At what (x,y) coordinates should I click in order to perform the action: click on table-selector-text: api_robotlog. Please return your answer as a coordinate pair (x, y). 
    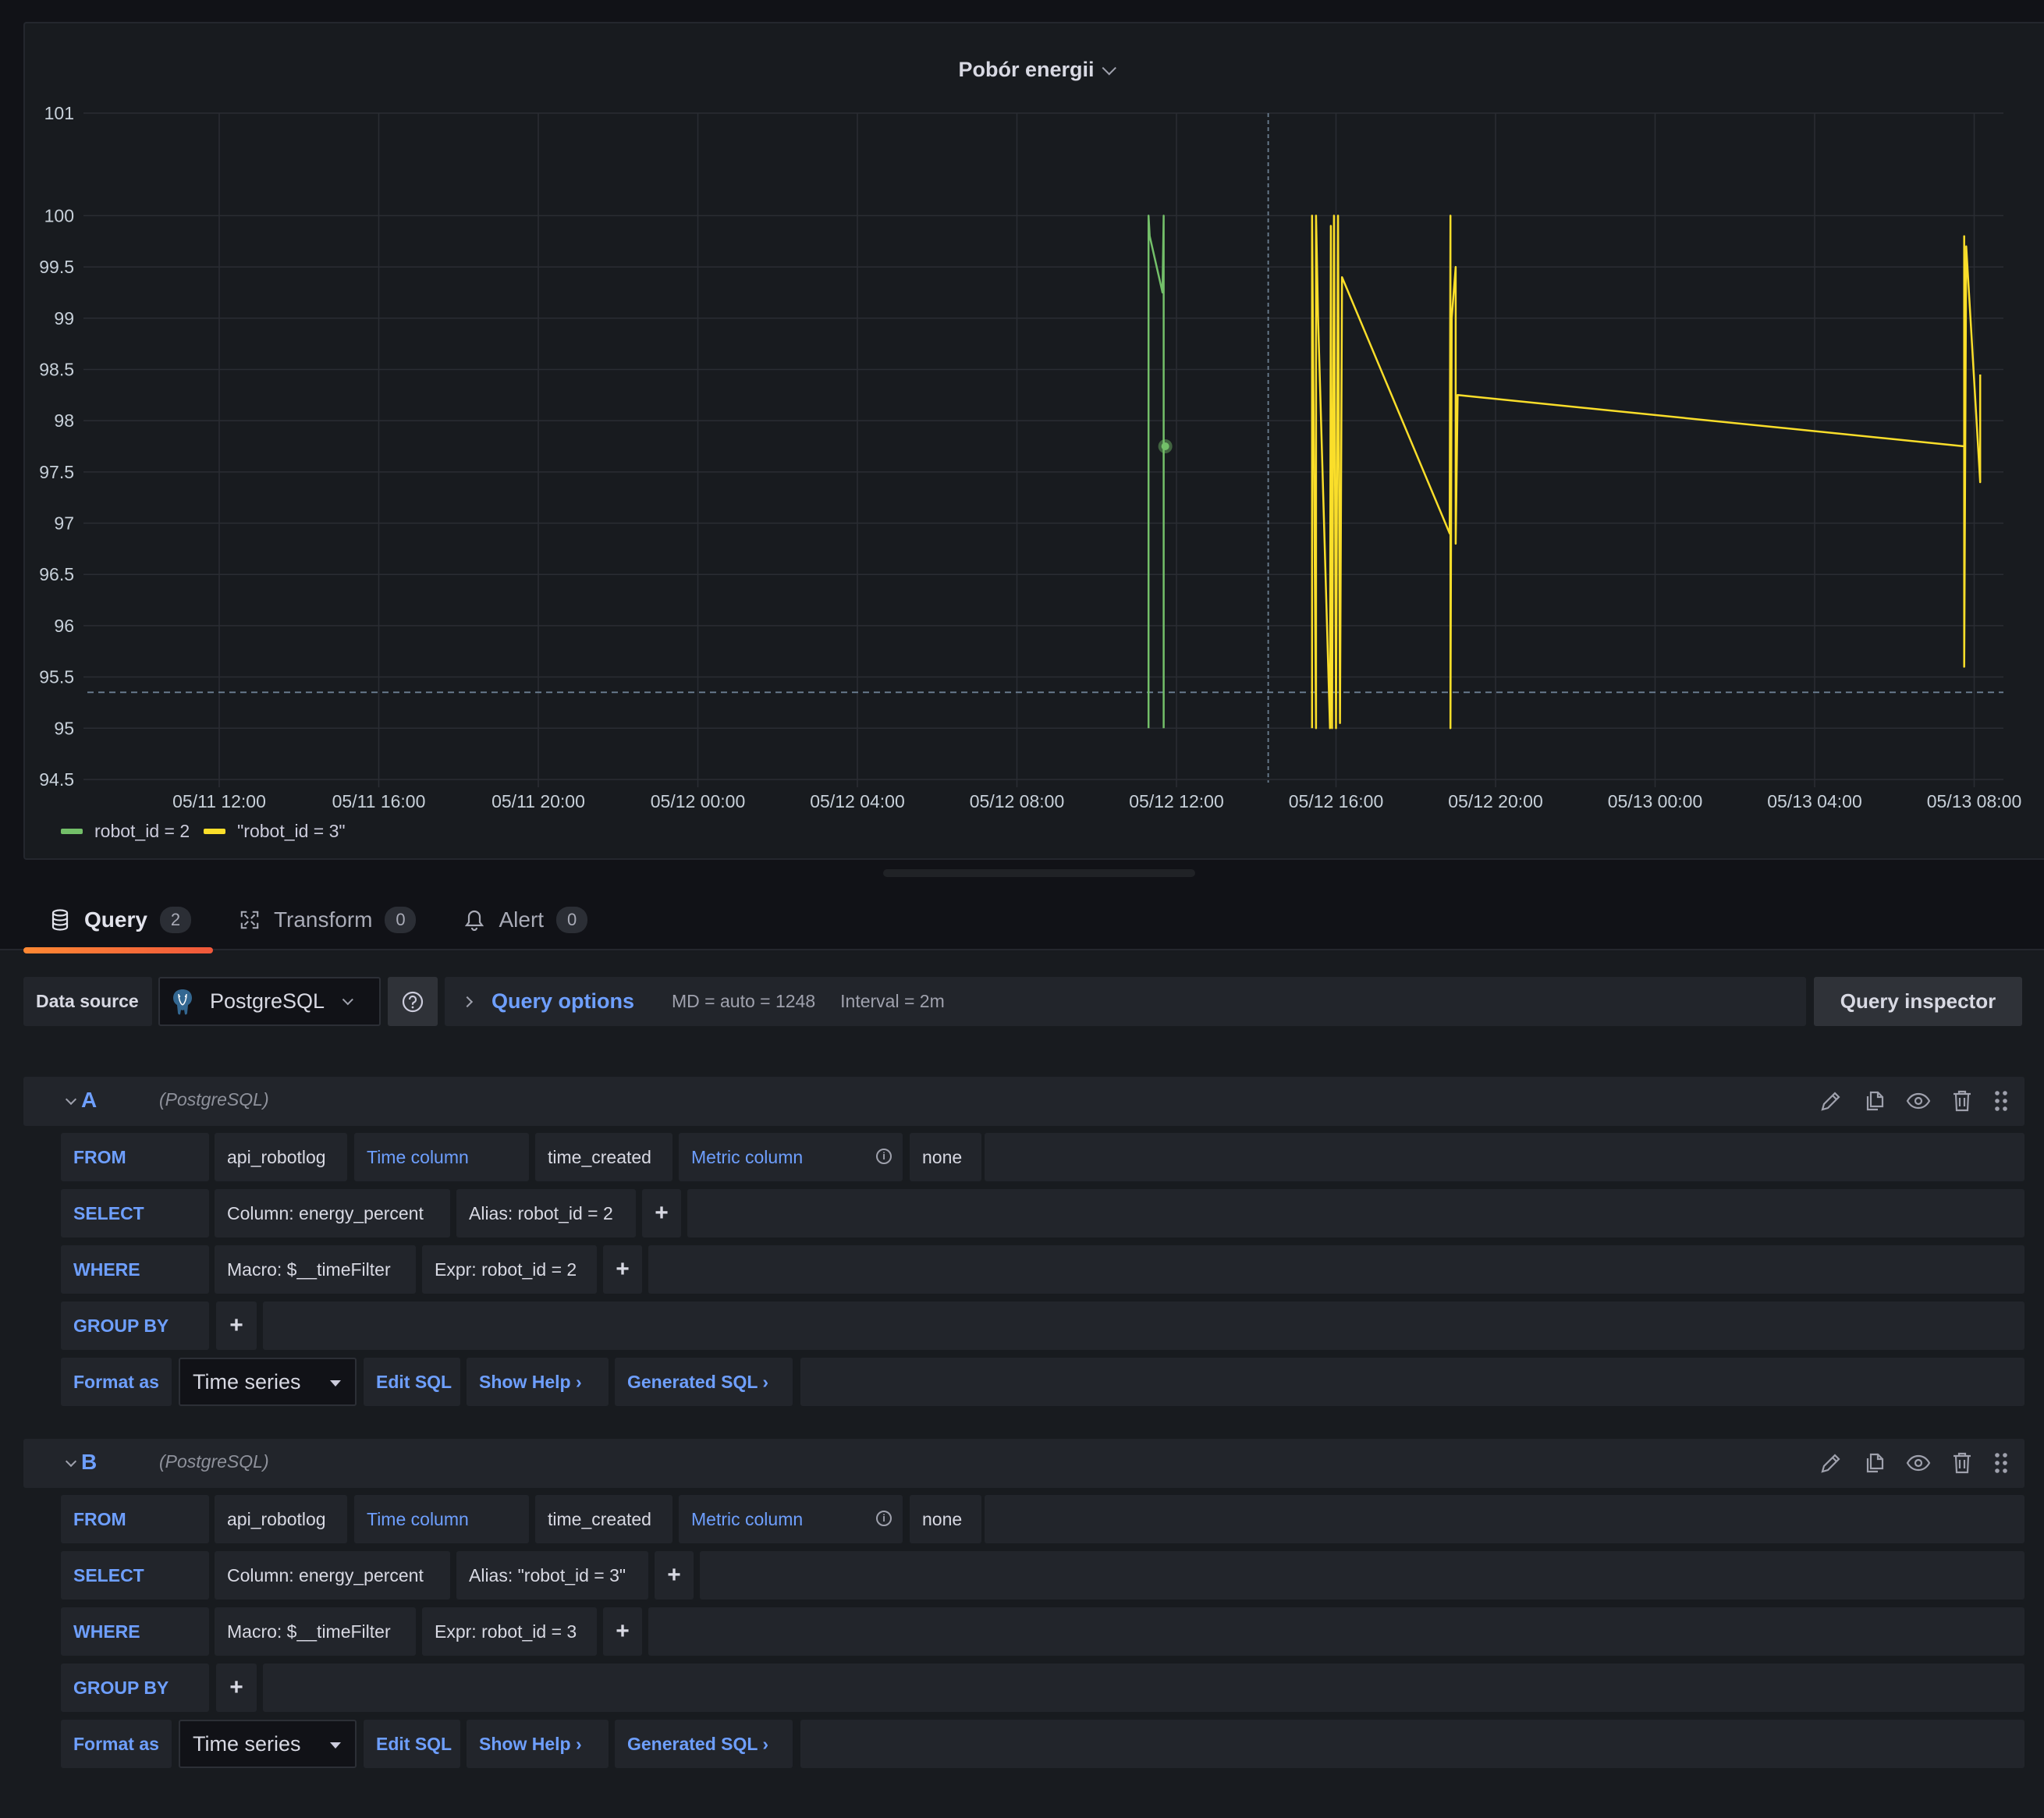
    Looking at the image, I should click on (276, 1156).